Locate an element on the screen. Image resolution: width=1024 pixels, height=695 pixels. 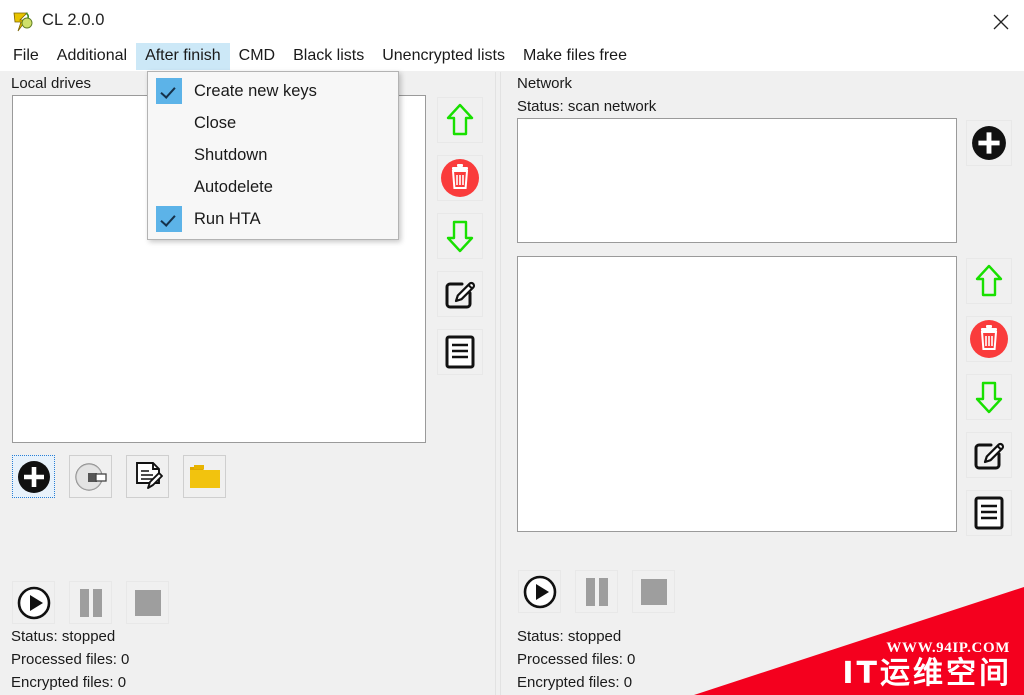
pause-button-left is located at coordinates (90, 602).